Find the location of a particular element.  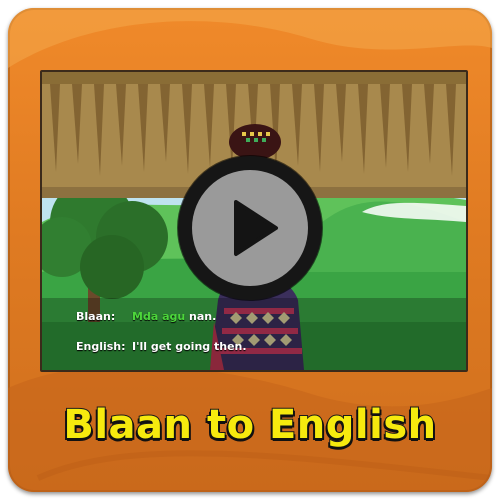

english-label: English: is located at coordinates (101, 346).